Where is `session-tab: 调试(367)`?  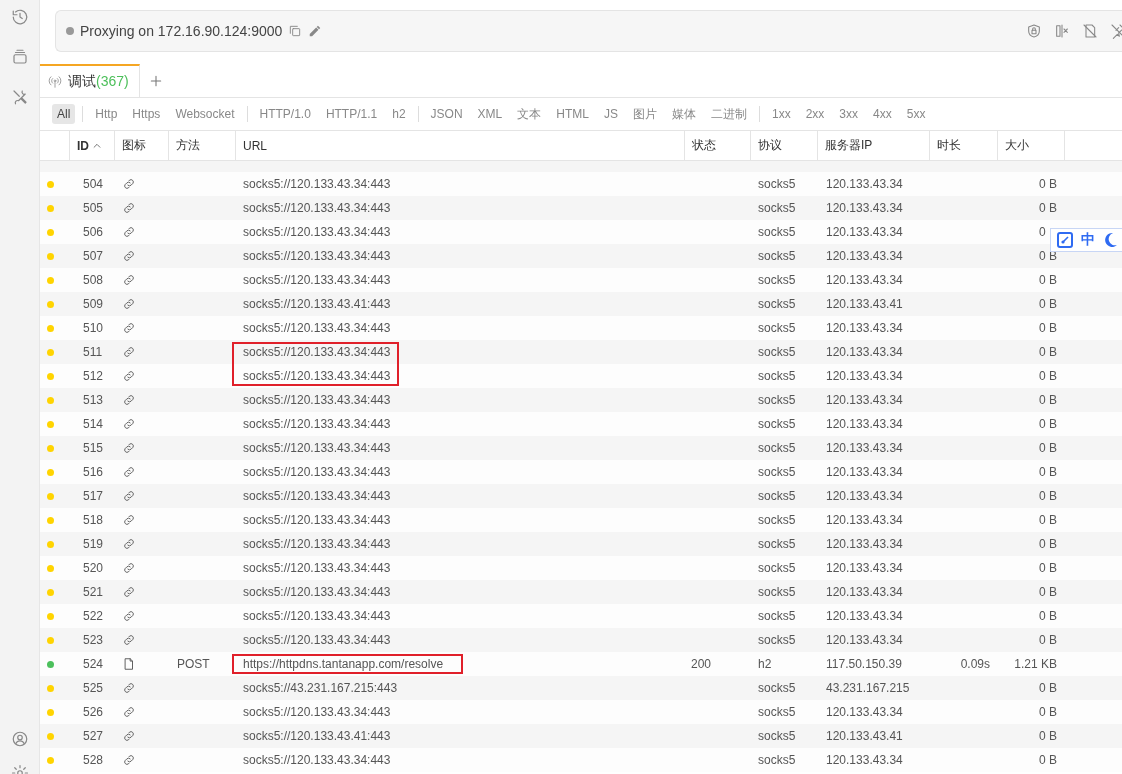 session-tab: 调试(367) is located at coordinates (90, 80).